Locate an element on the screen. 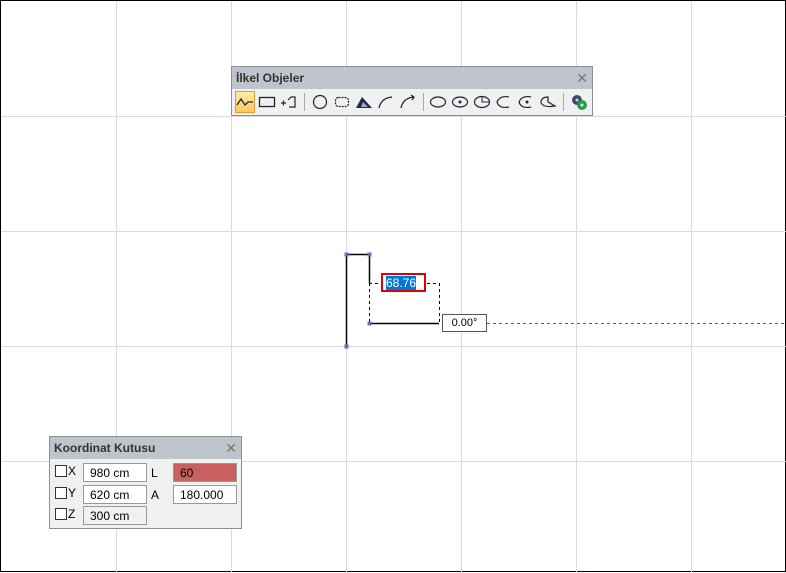 This screenshot has width=786, height=573. add-line-icon is located at coordinates (288, 102).